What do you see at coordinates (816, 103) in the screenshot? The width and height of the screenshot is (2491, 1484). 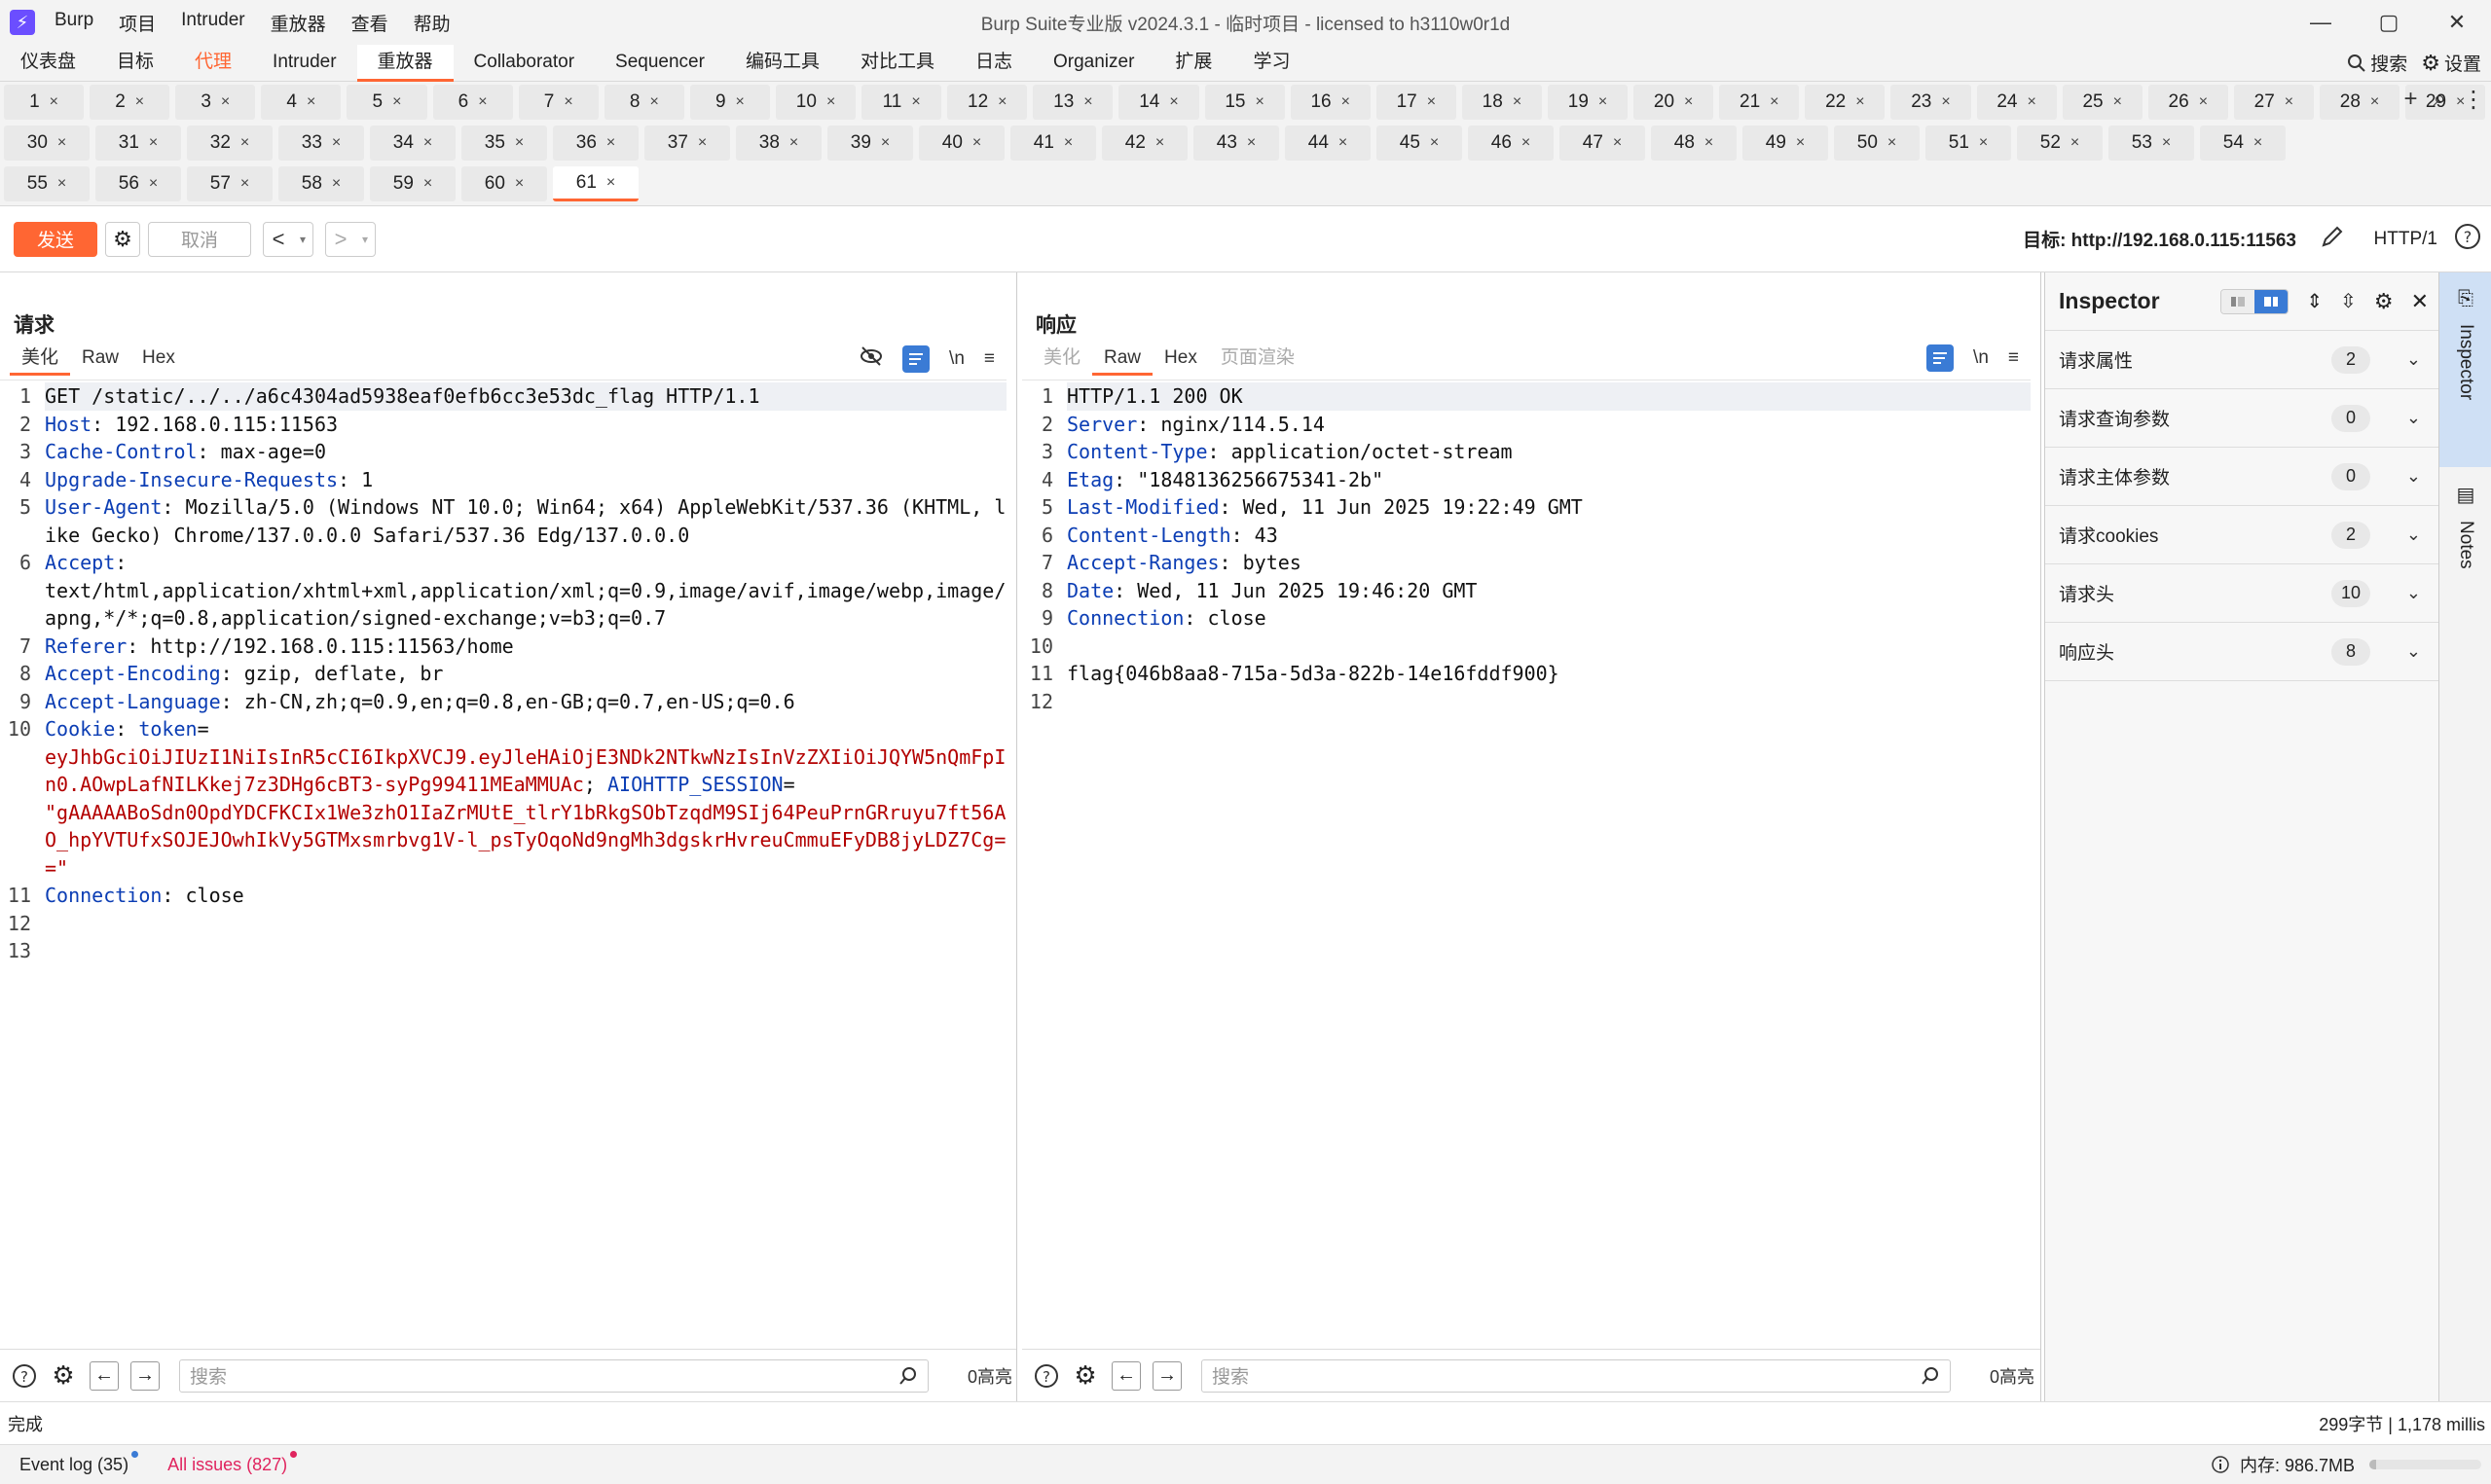 I see `repeater-tab-10: 10 ×` at bounding box center [816, 103].